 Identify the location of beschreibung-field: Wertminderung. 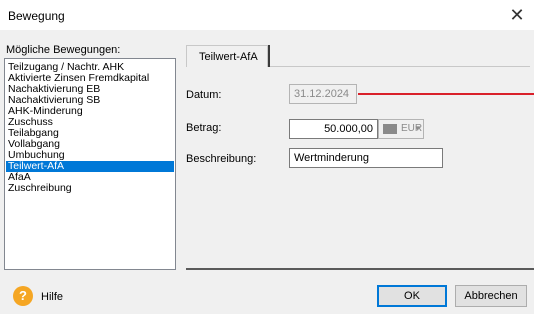
(366, 158).